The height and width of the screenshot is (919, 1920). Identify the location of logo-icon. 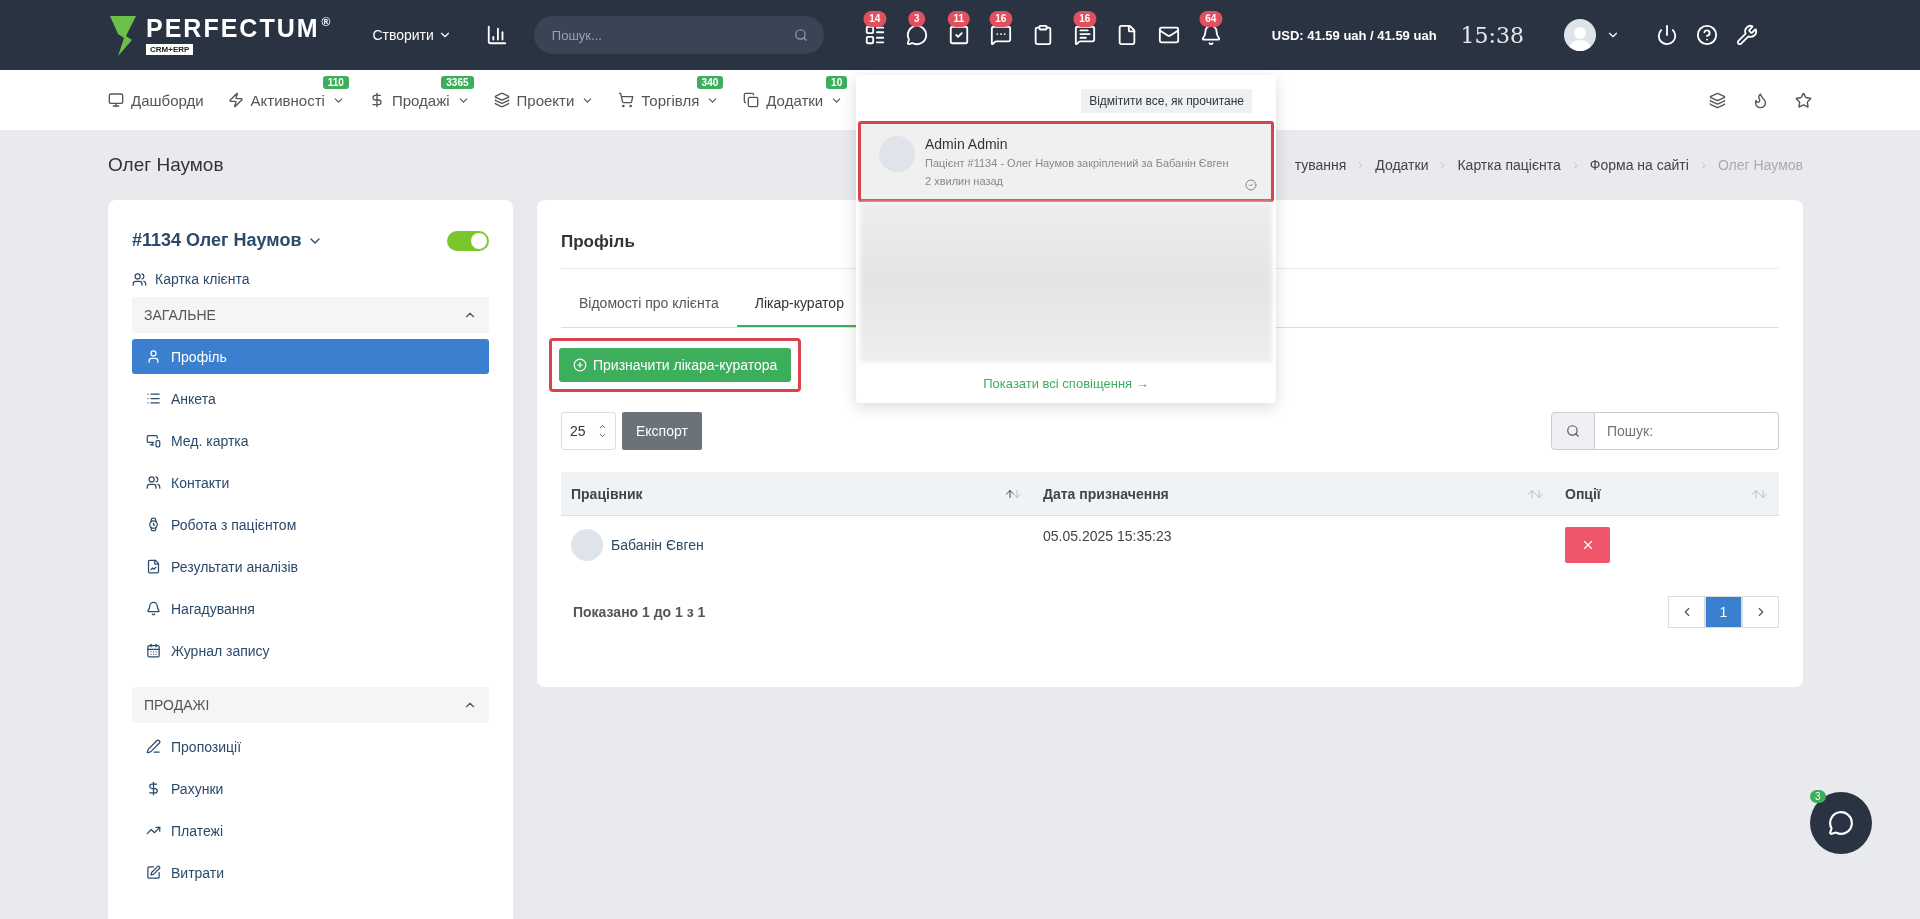
(123, 35).